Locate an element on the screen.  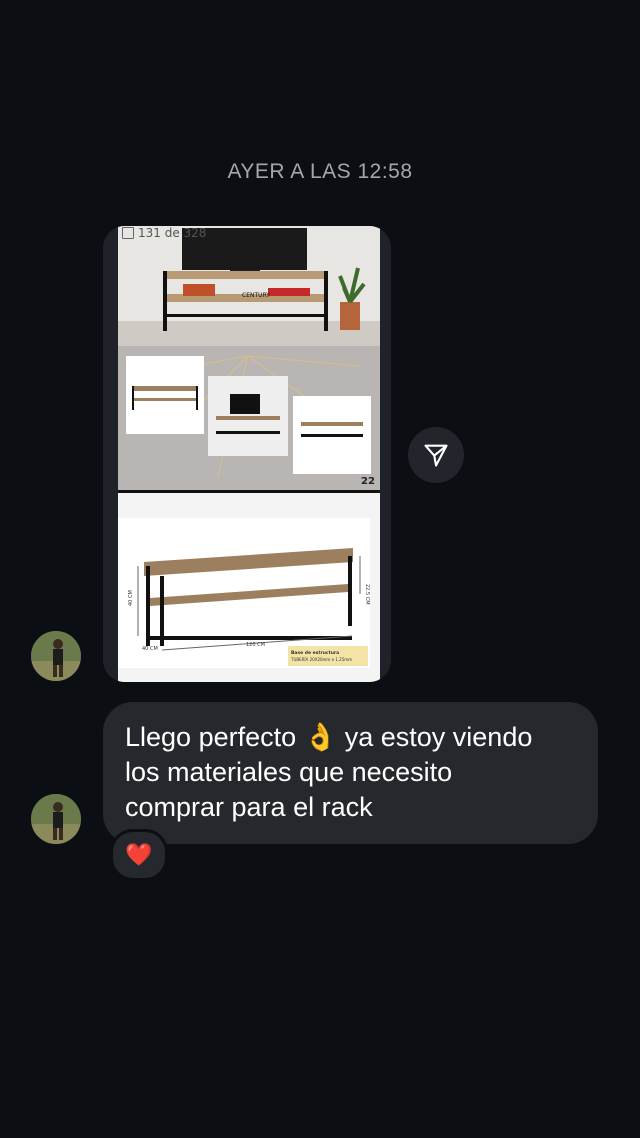
send-icon is located at coordinates (436, 455).